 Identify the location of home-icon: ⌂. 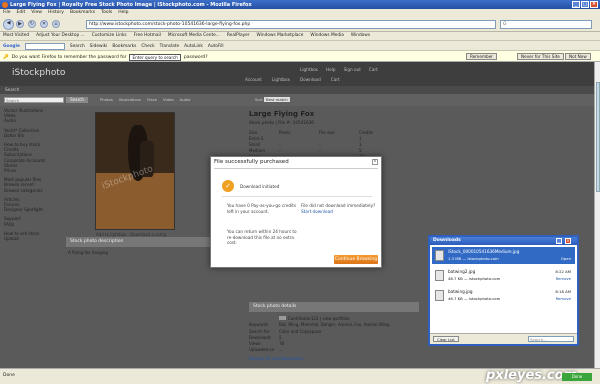
(56, 24).